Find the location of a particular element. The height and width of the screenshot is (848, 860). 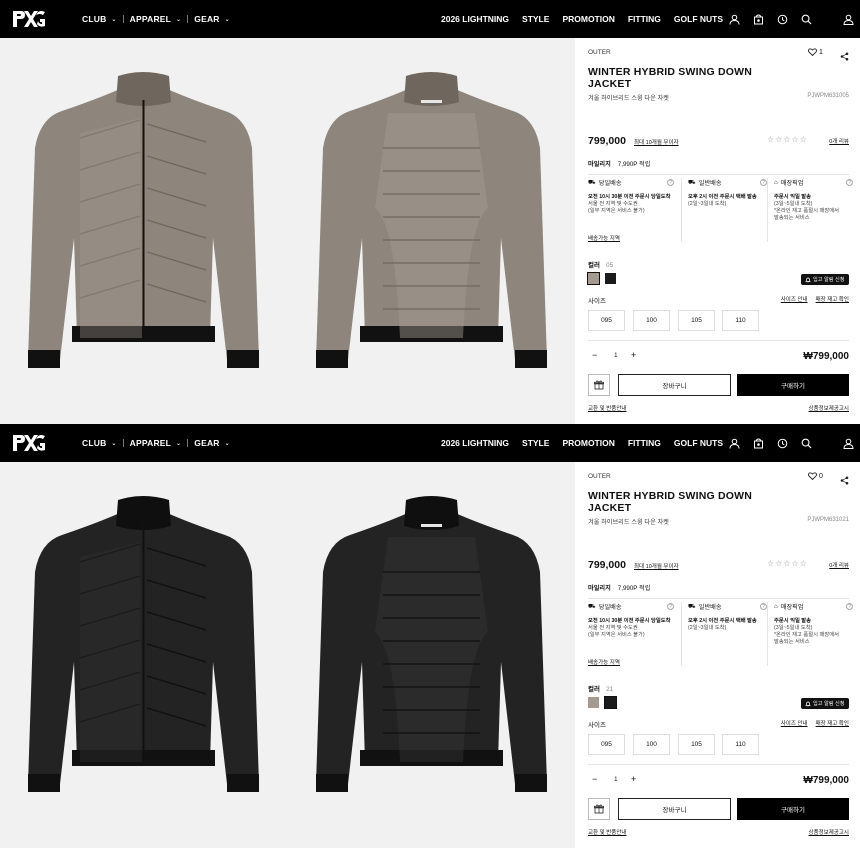

nav-item-label: GEAR is located at coordinates (207, 443).